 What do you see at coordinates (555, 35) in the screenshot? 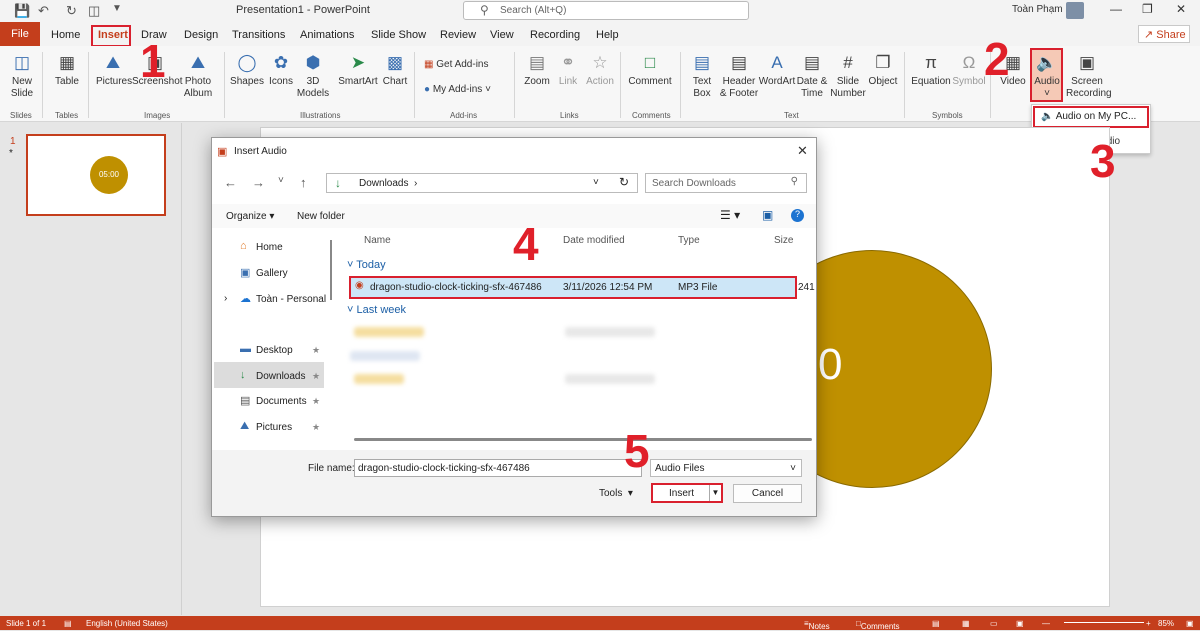
I see `tab-recording: Recording` at bounding box center [555, 35].